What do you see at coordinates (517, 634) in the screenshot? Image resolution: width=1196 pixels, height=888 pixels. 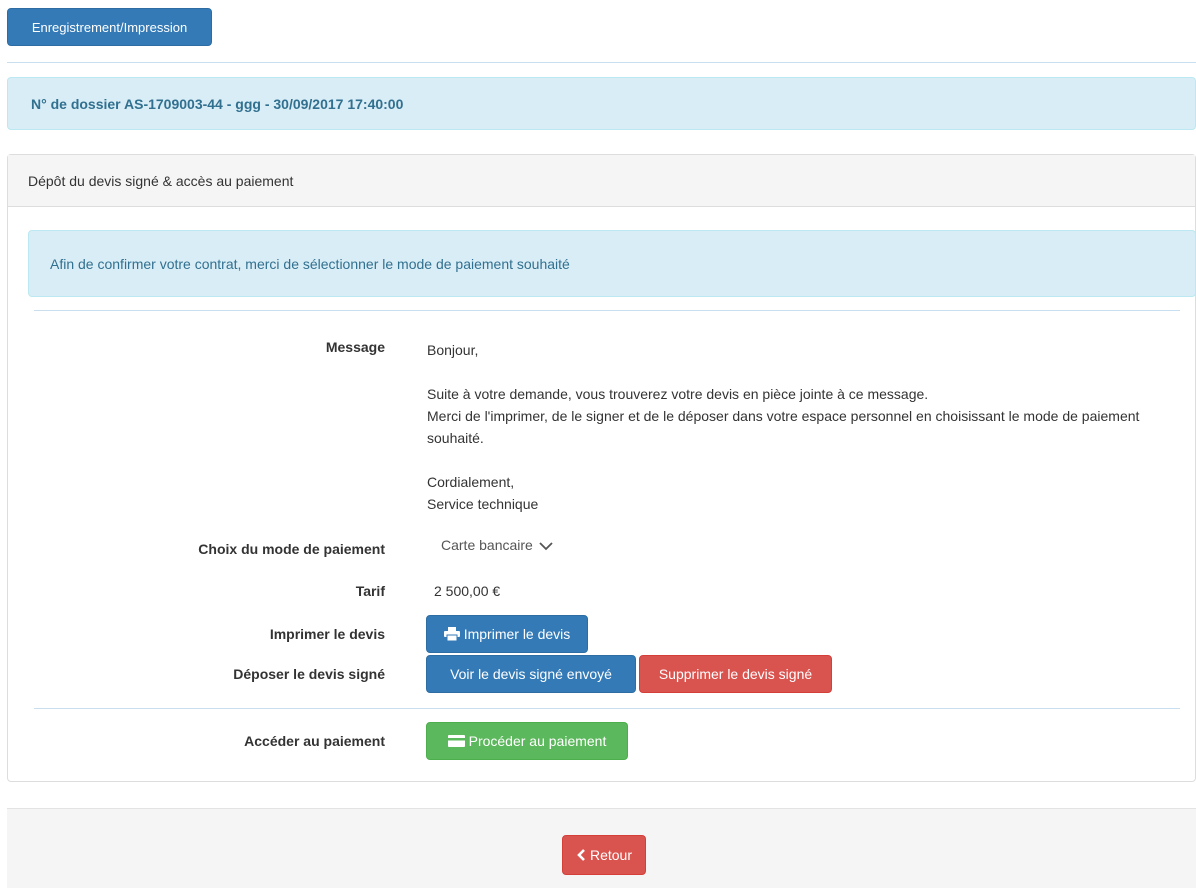 I see `print-quote-button-label: Imprimer le devis` at bounding box center [517, 634].